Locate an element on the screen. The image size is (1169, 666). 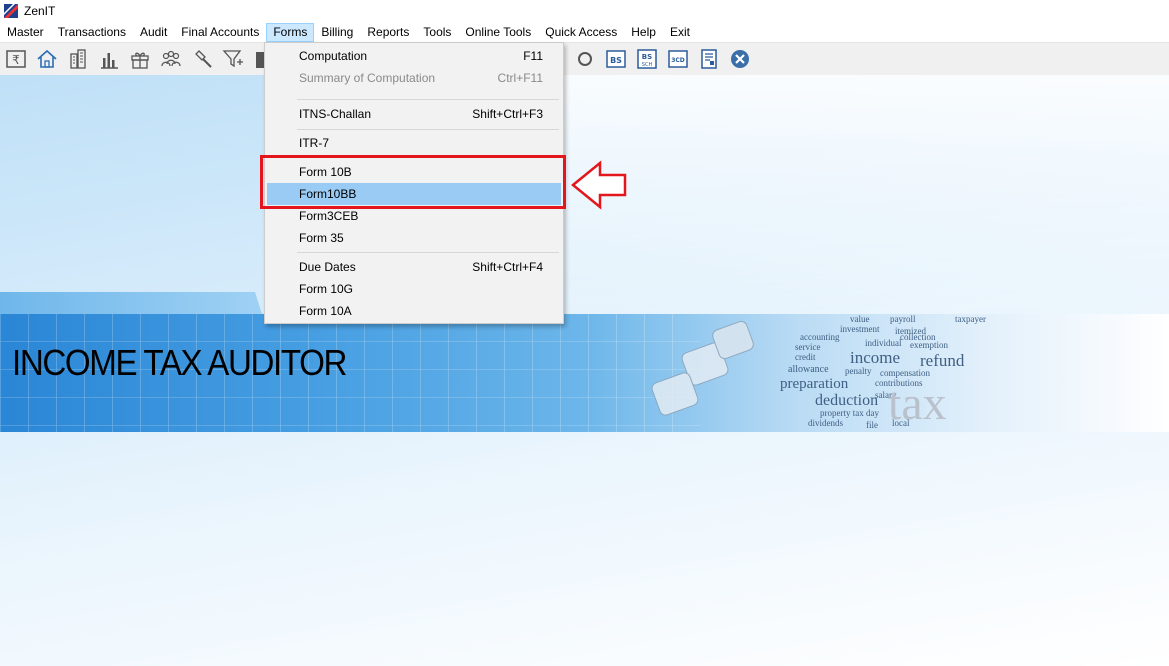
form-icon is located at coordinates (709, 59).